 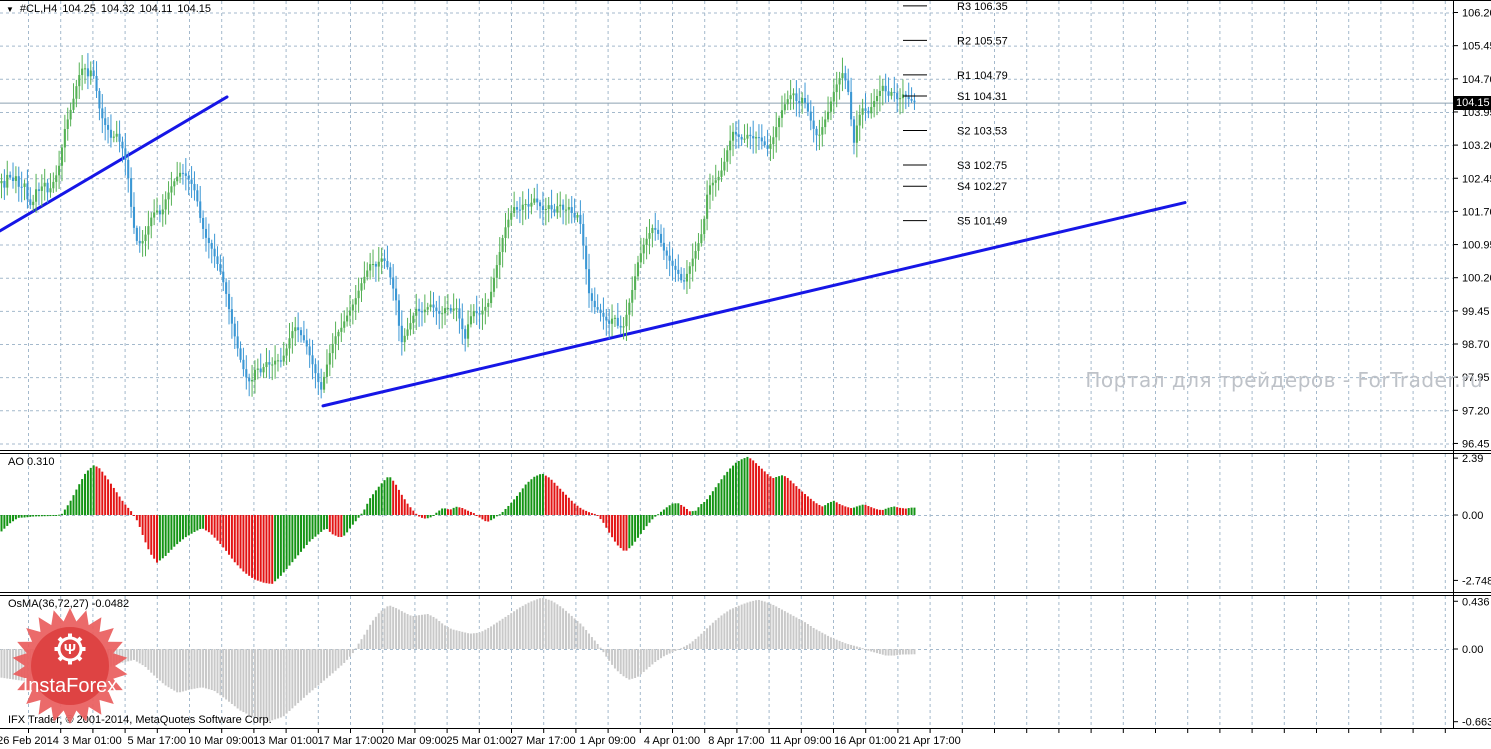 I want to click on time-tick-label: 8 Apr 17:00, so click(x=736, y=741).